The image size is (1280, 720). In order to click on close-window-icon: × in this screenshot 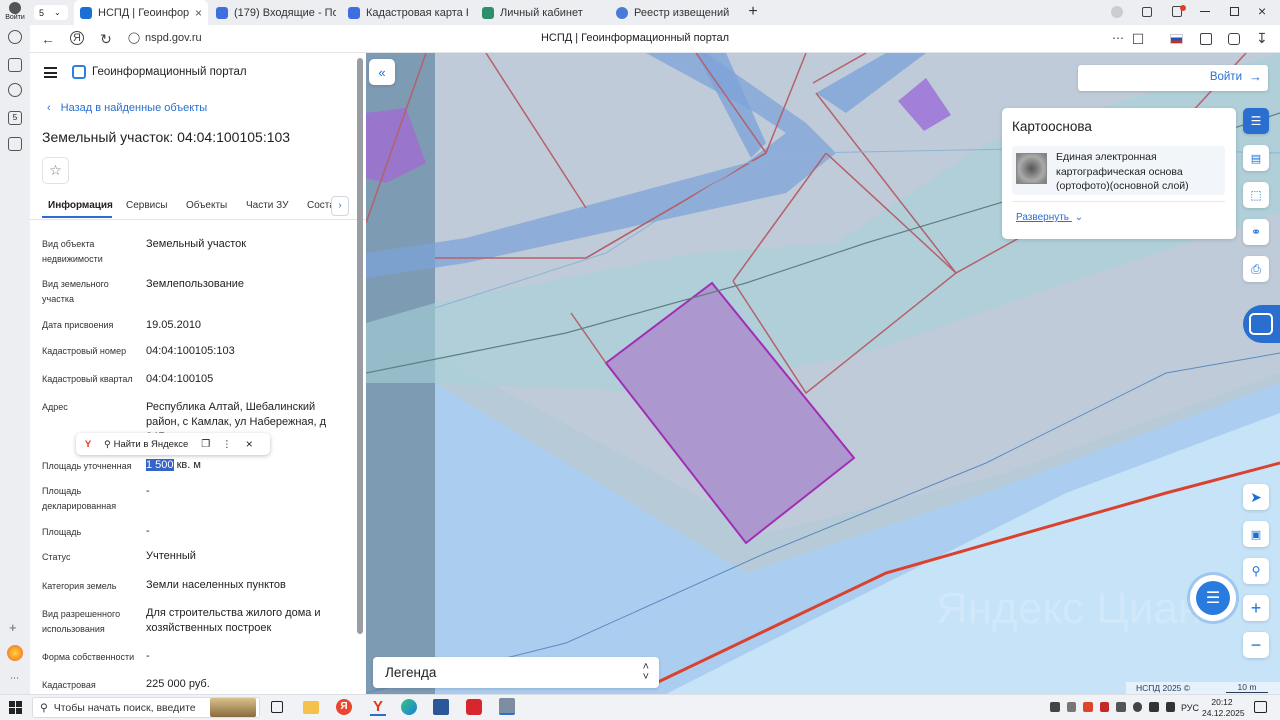, I will do `click(1262, 11)`.